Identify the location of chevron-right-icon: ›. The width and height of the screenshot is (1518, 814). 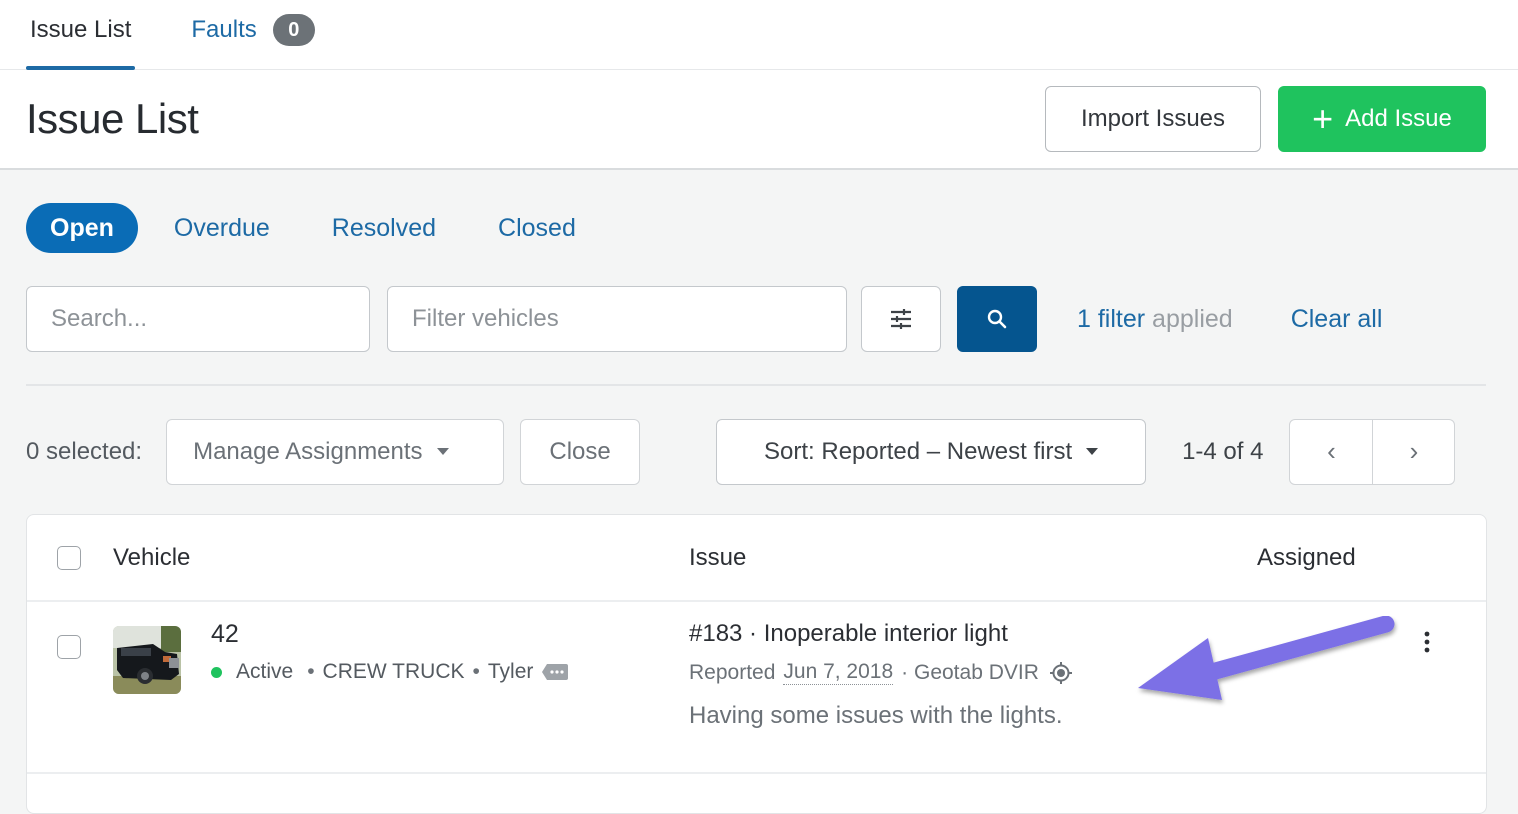
(1414, 451).